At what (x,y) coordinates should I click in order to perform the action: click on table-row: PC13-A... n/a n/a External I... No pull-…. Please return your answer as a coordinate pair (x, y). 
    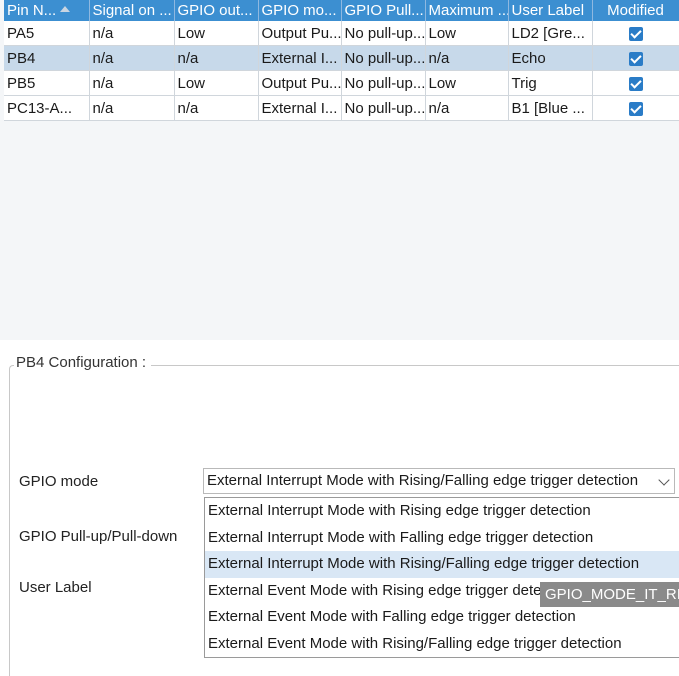
    Looking at the image, I should click on (341, 108).